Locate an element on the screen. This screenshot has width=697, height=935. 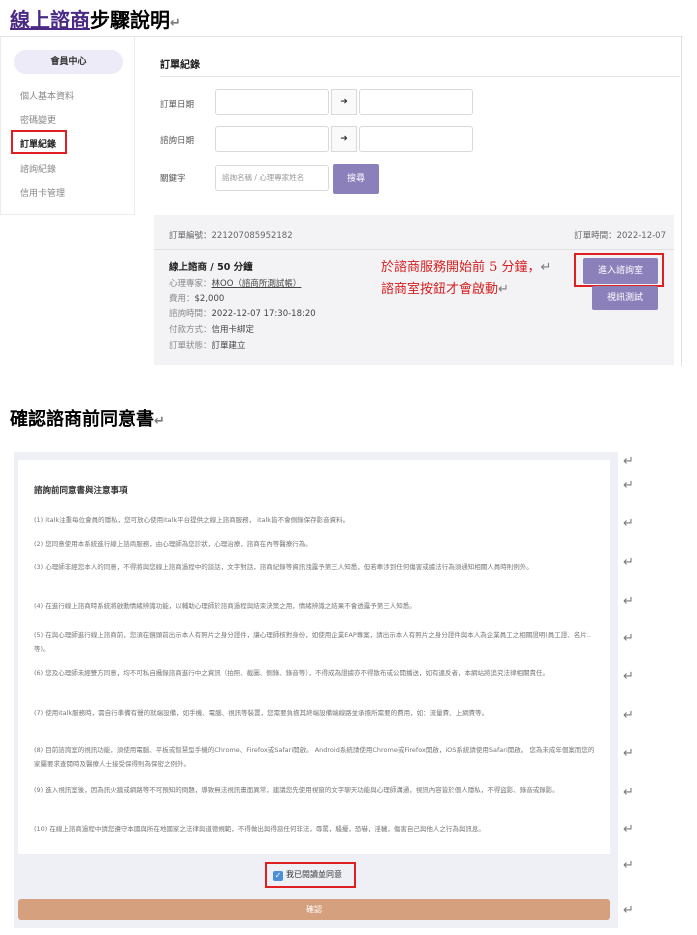
order-number: 訂單編號：221207085952182 is located at coordinates (231, 236).